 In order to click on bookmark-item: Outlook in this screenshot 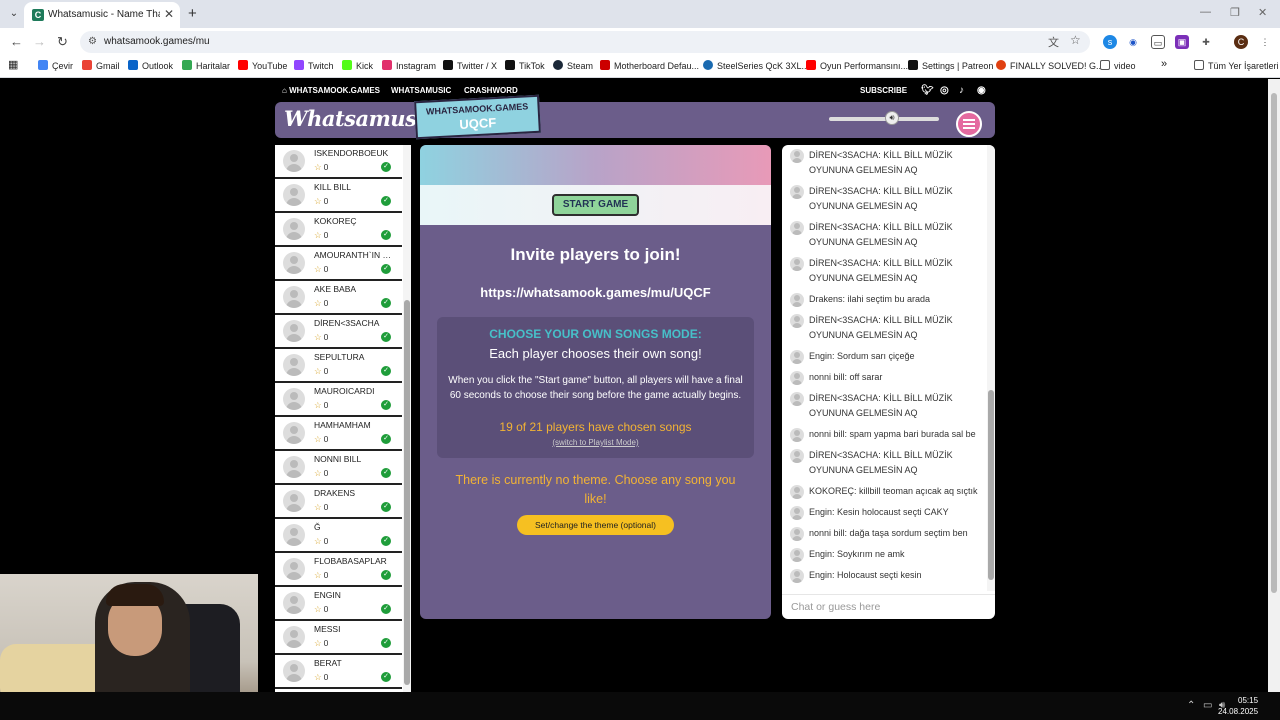, I will do `click(150, 65)`.